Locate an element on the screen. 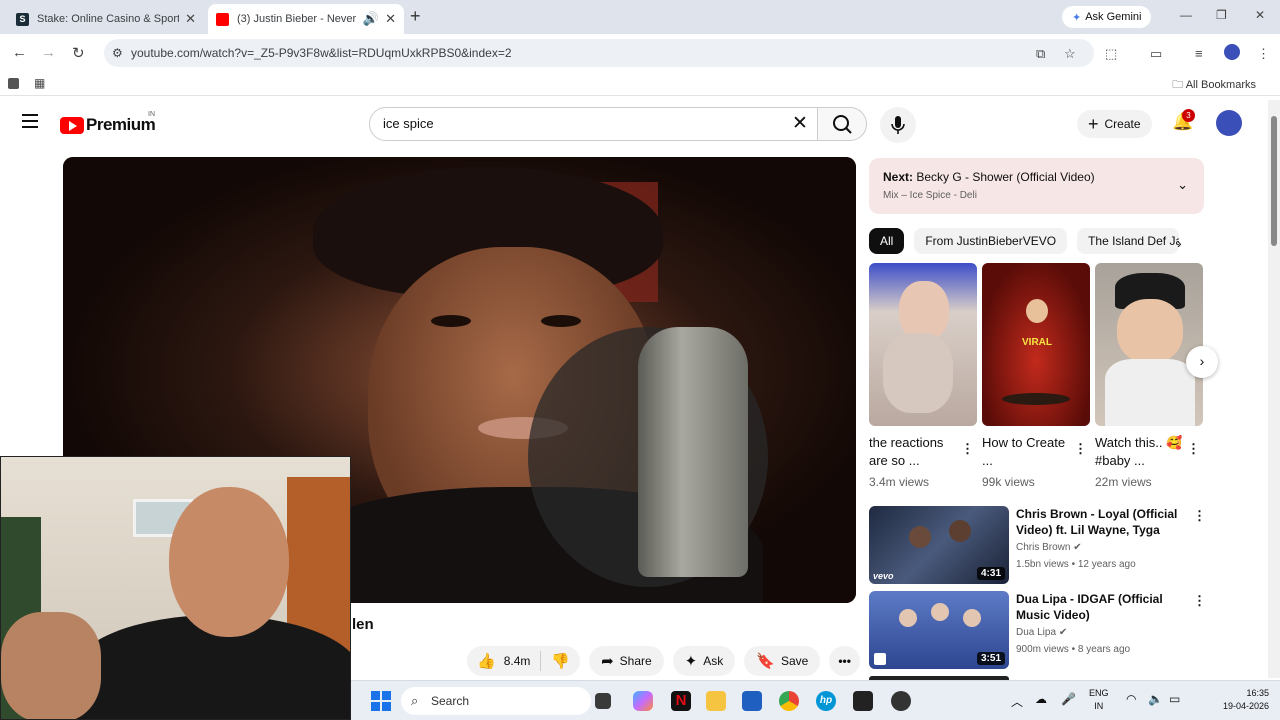 The width and height of the screenshot is (1280, 720). scrollbar-thumb is located at coordinates (1274, 181).